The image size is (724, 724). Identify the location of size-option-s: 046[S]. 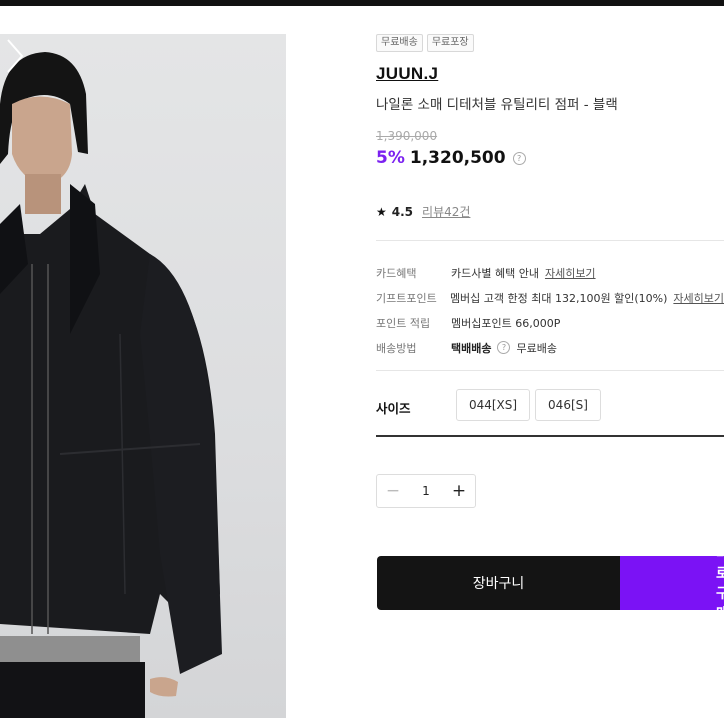
(568, 405).